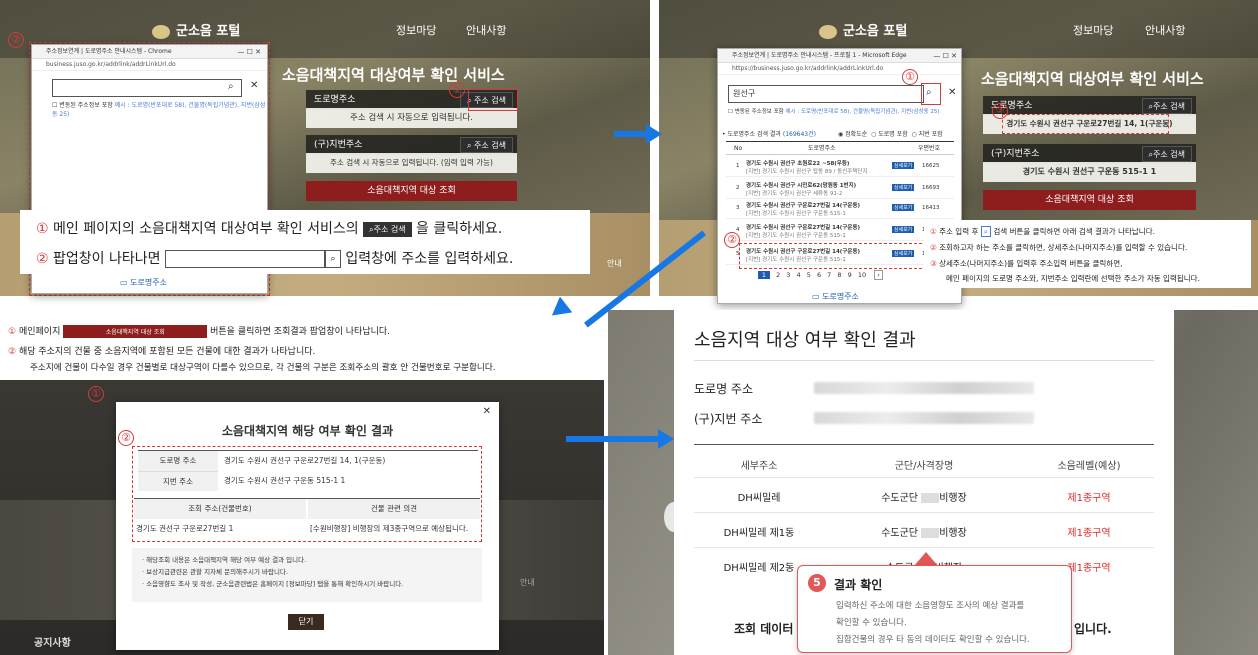 The image size is (1258, 655). What do you see at coordinates (862, 275) in the screenshot?
I see `page-10: 10` at bounding box center [862, 275].